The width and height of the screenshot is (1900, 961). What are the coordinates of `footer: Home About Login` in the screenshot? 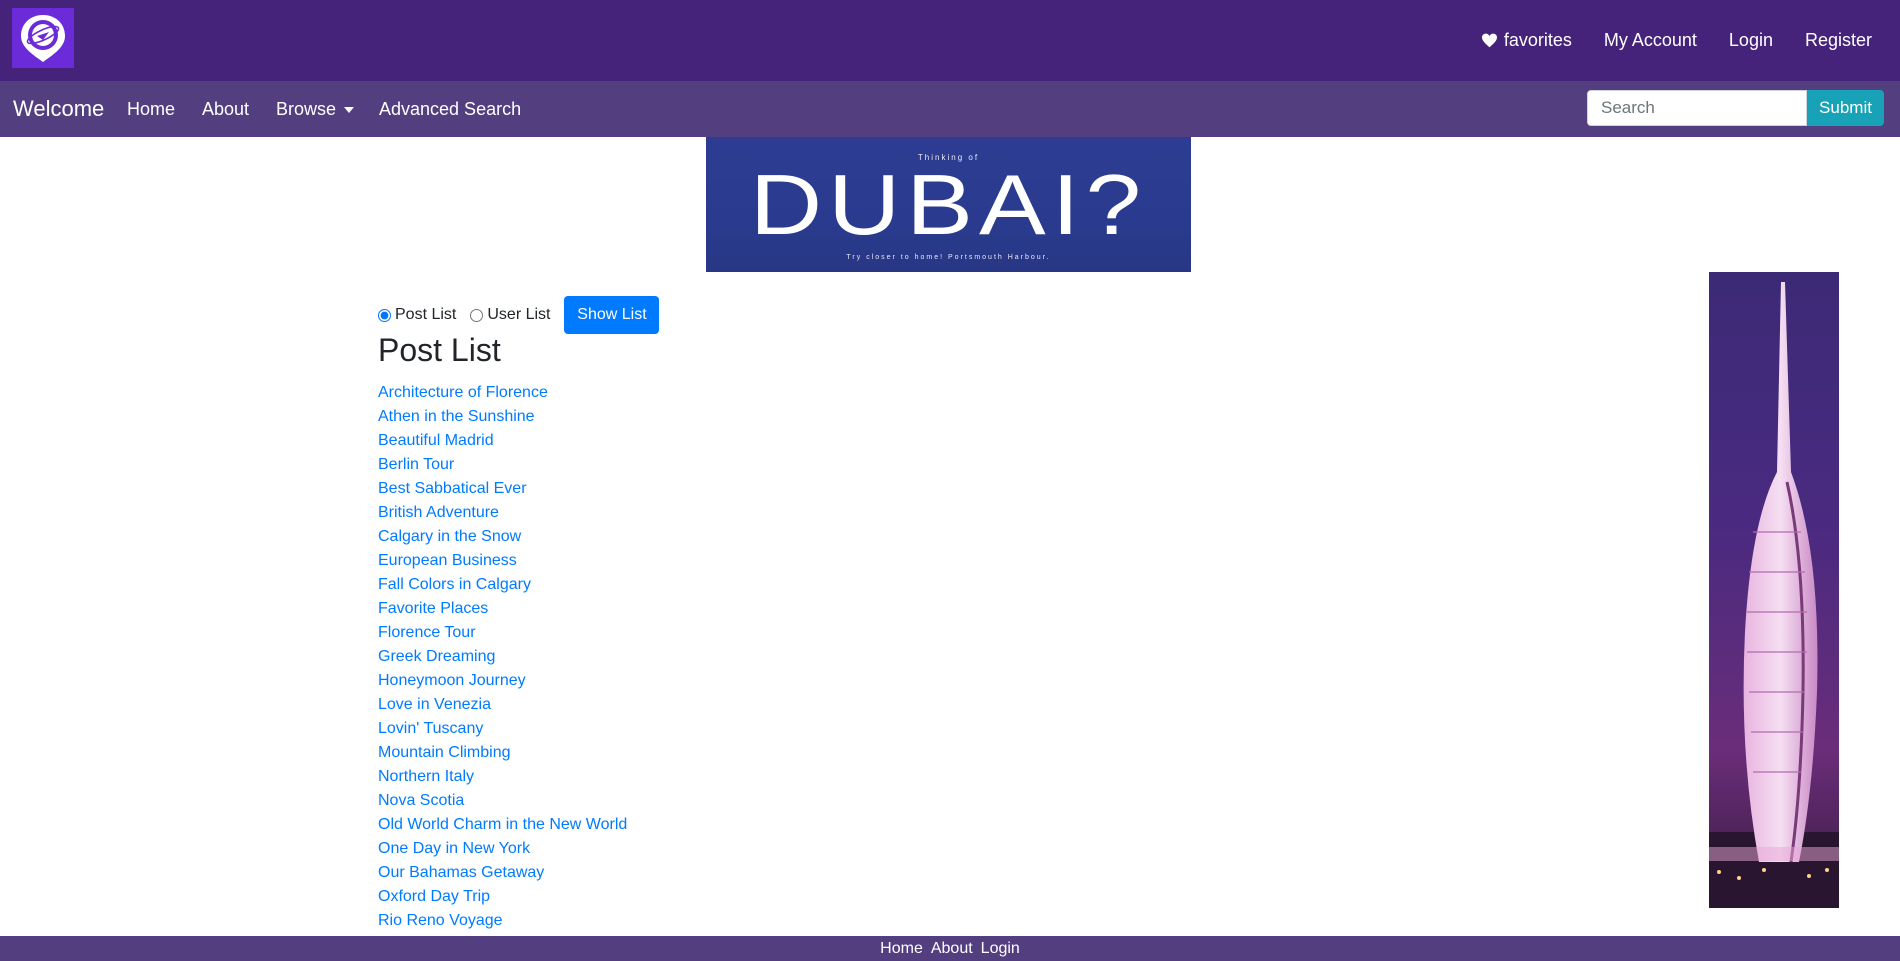 It's located at (950, 948).